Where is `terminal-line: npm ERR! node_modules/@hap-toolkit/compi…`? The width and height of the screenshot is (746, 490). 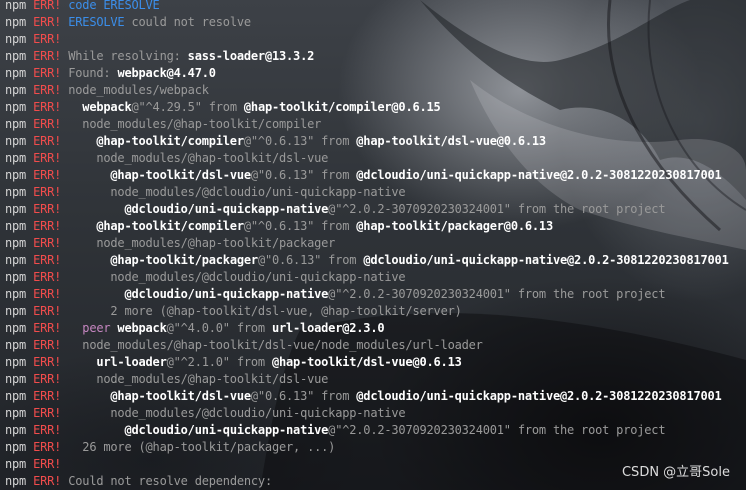 terminal-line: npm ERR! node_modules/@hap-toolkit/compi… is located at coordinates (375, 124).